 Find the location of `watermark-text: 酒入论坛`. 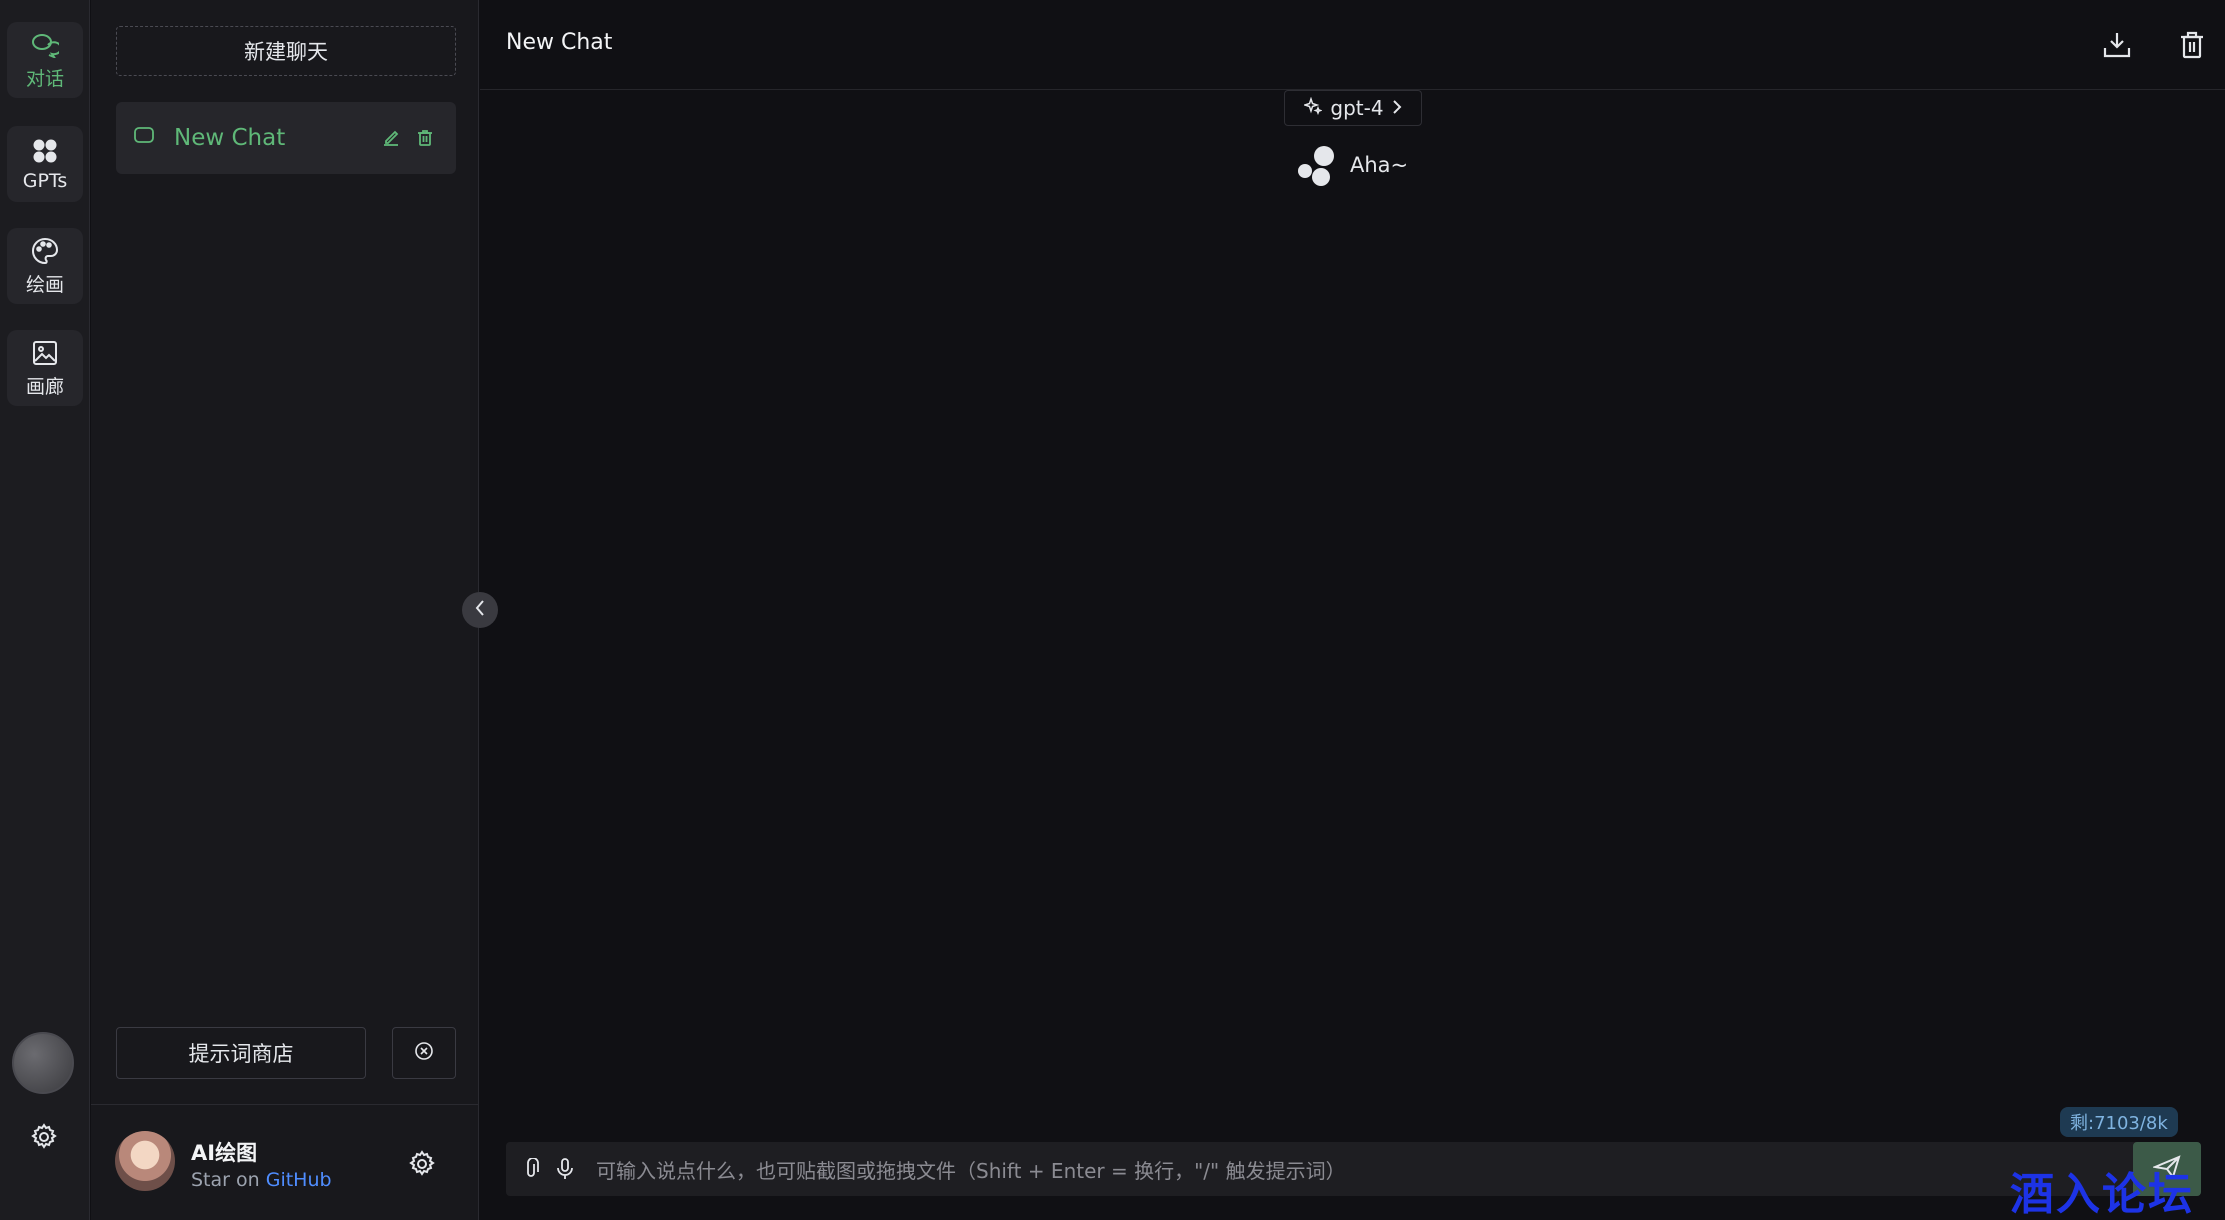

watermark-text: 酒入论坛 is located at coordinates (2102, 1194).